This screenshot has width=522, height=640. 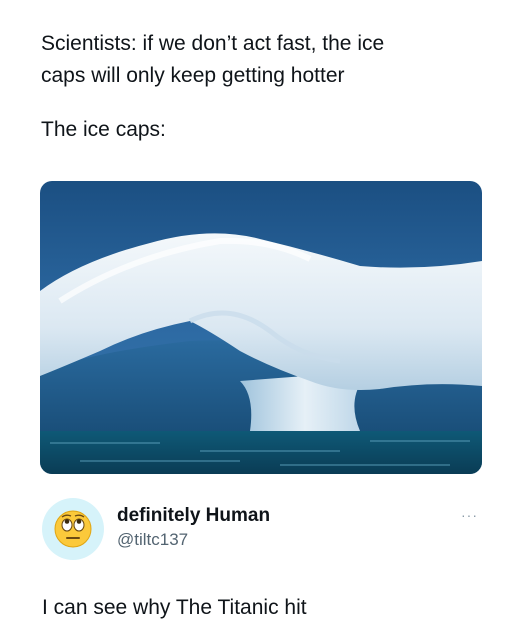 What do you see at coordinates (193, 516) in the screenshot?
I see `display-name: definitely Human` at bounding box center [193, 516].